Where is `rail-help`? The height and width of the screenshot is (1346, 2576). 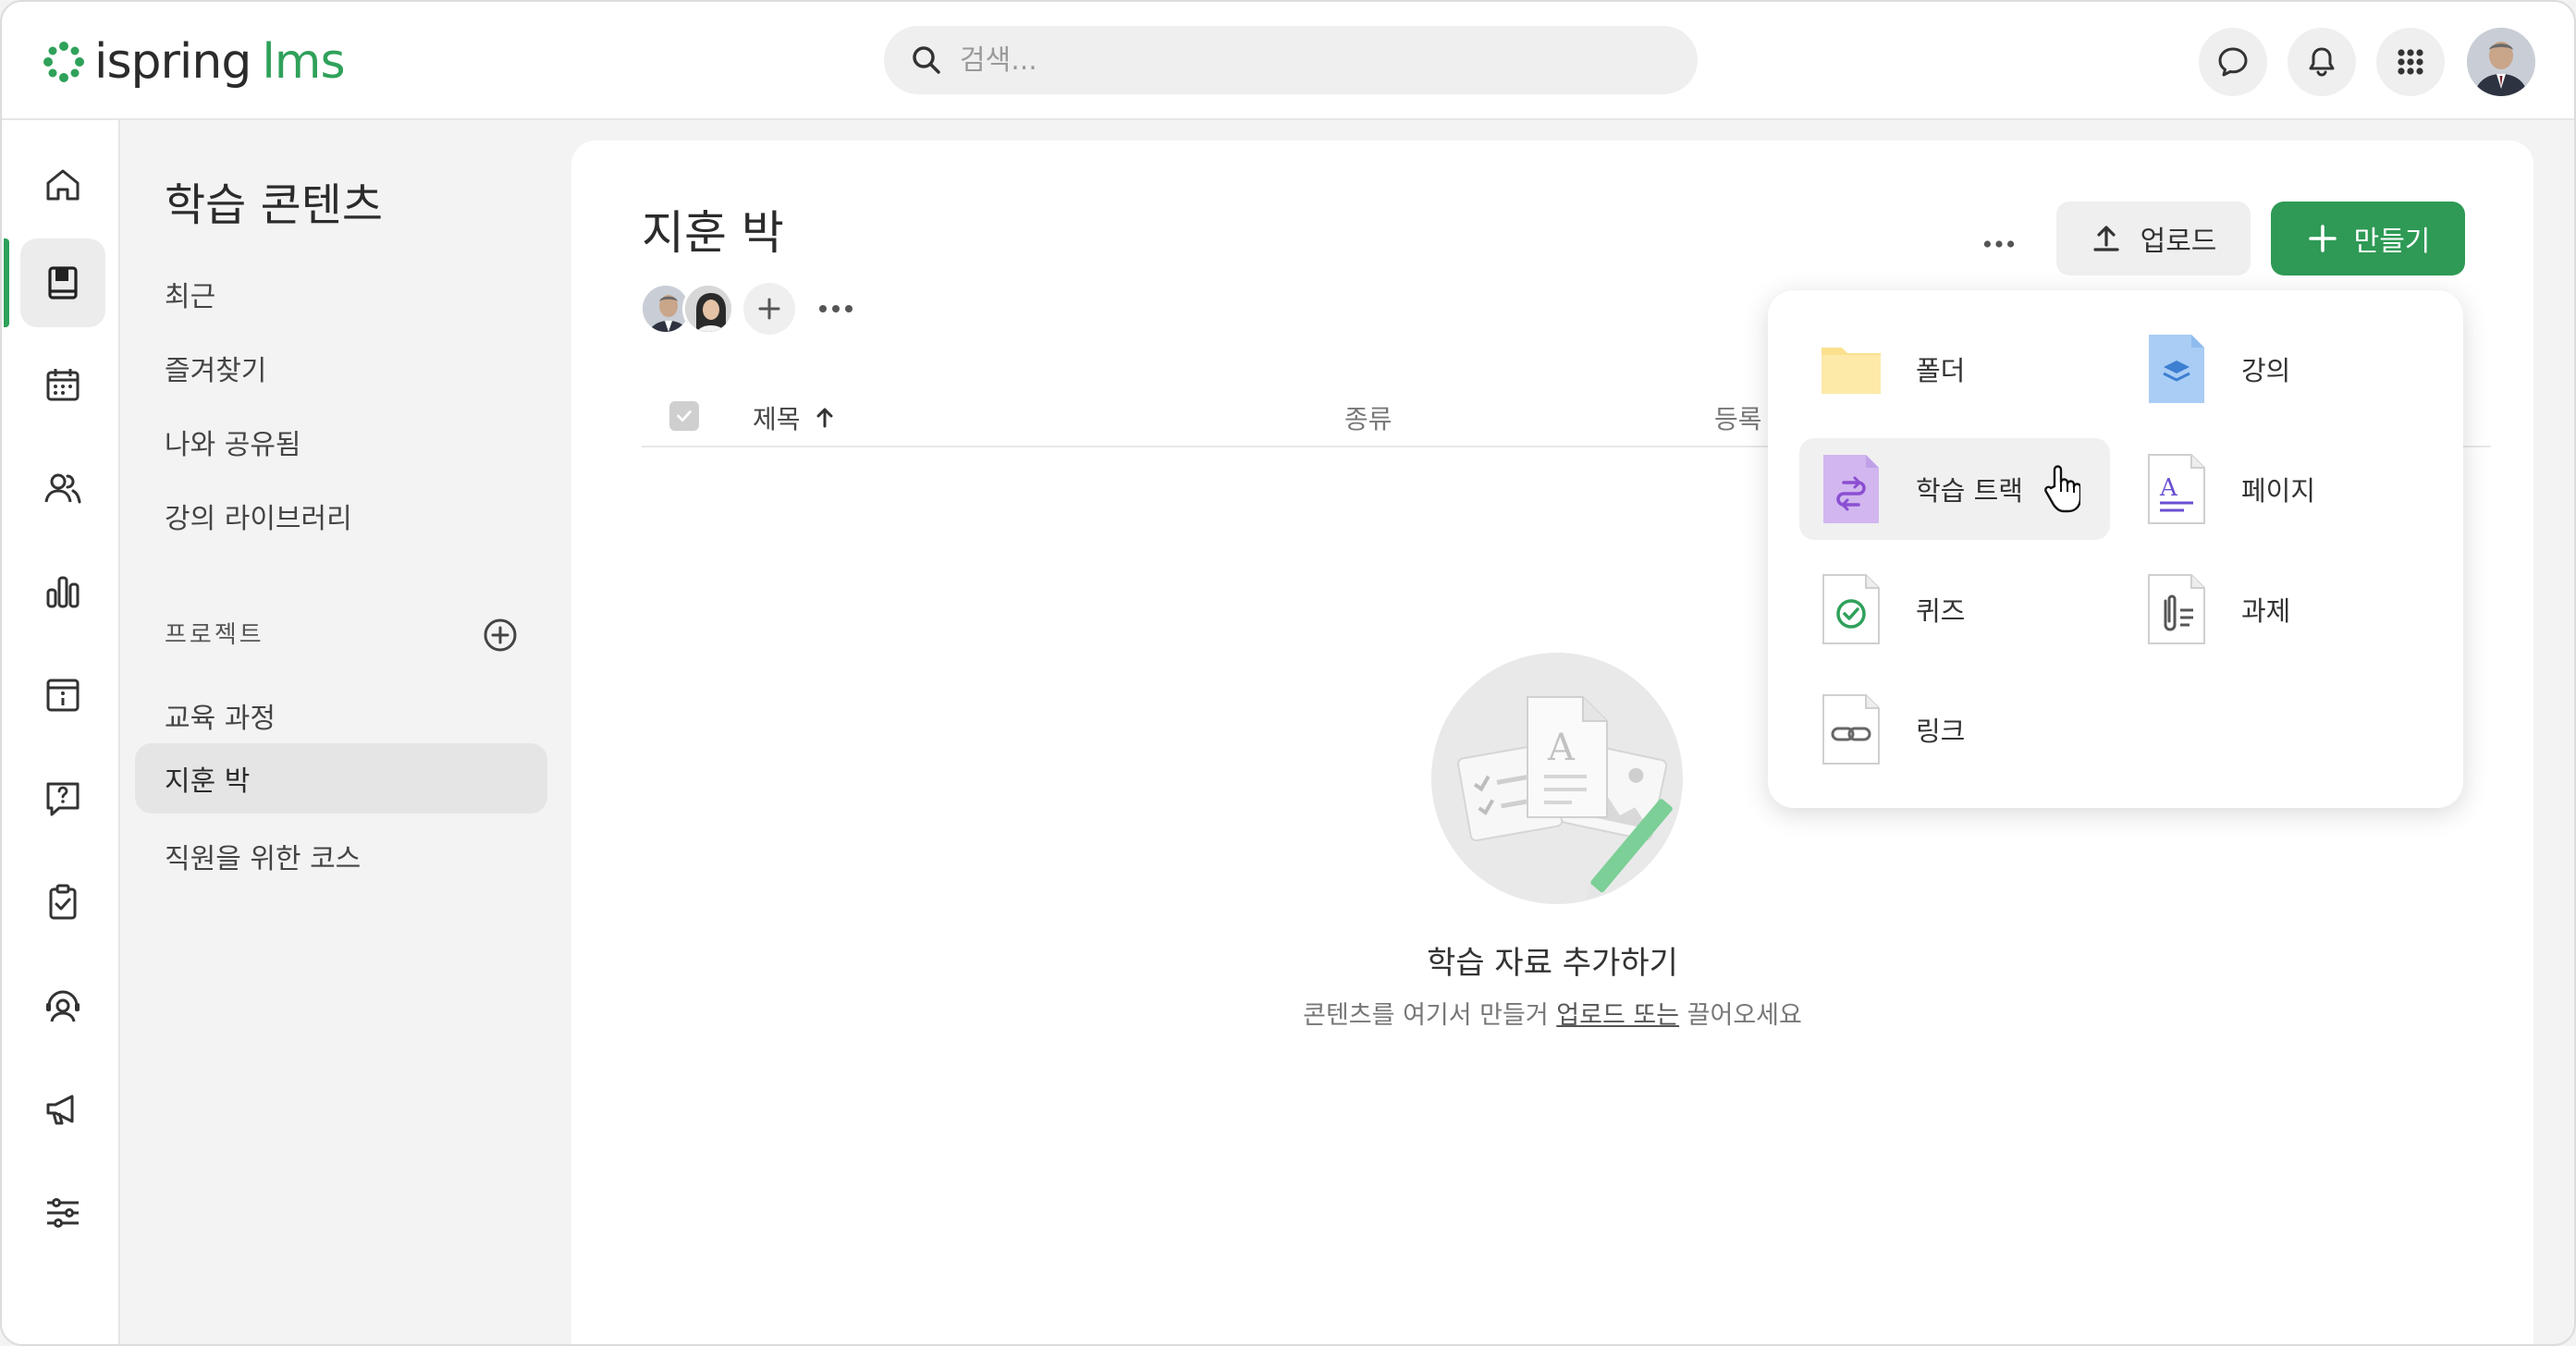
rail-help is located at coordinates (62, 798).